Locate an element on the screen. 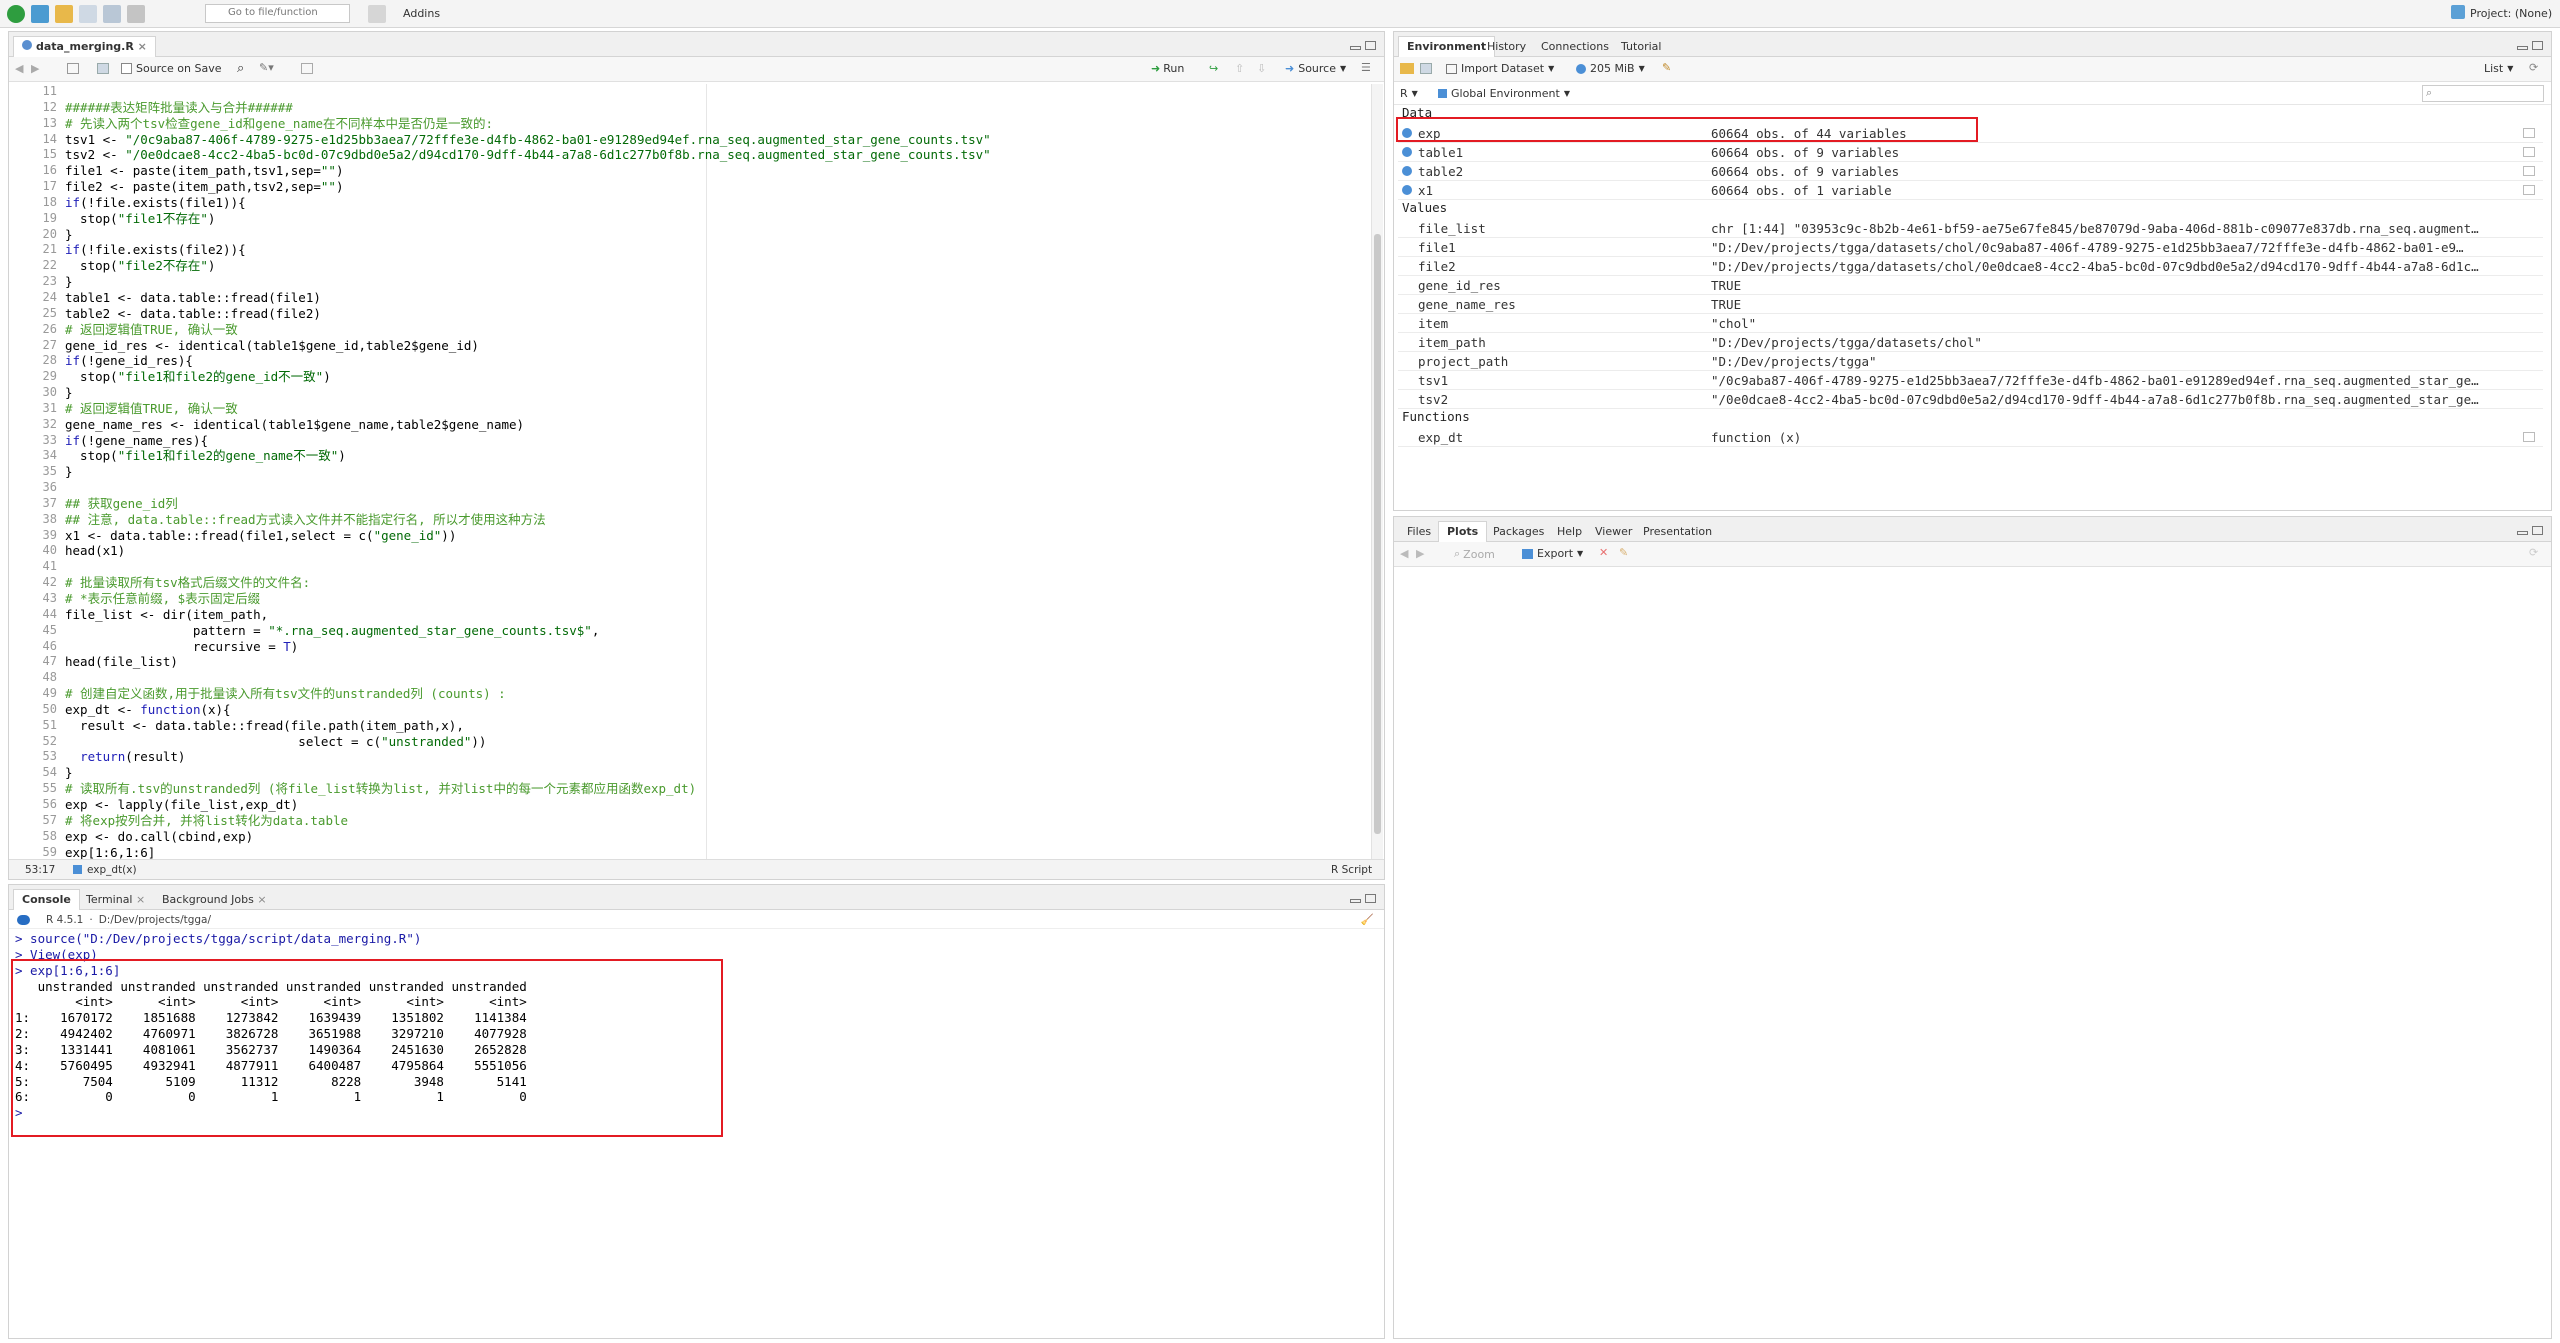  code-line: # 批量读取所有tsv格式后缀文件的文件名: is located at coordinates (715, 583).